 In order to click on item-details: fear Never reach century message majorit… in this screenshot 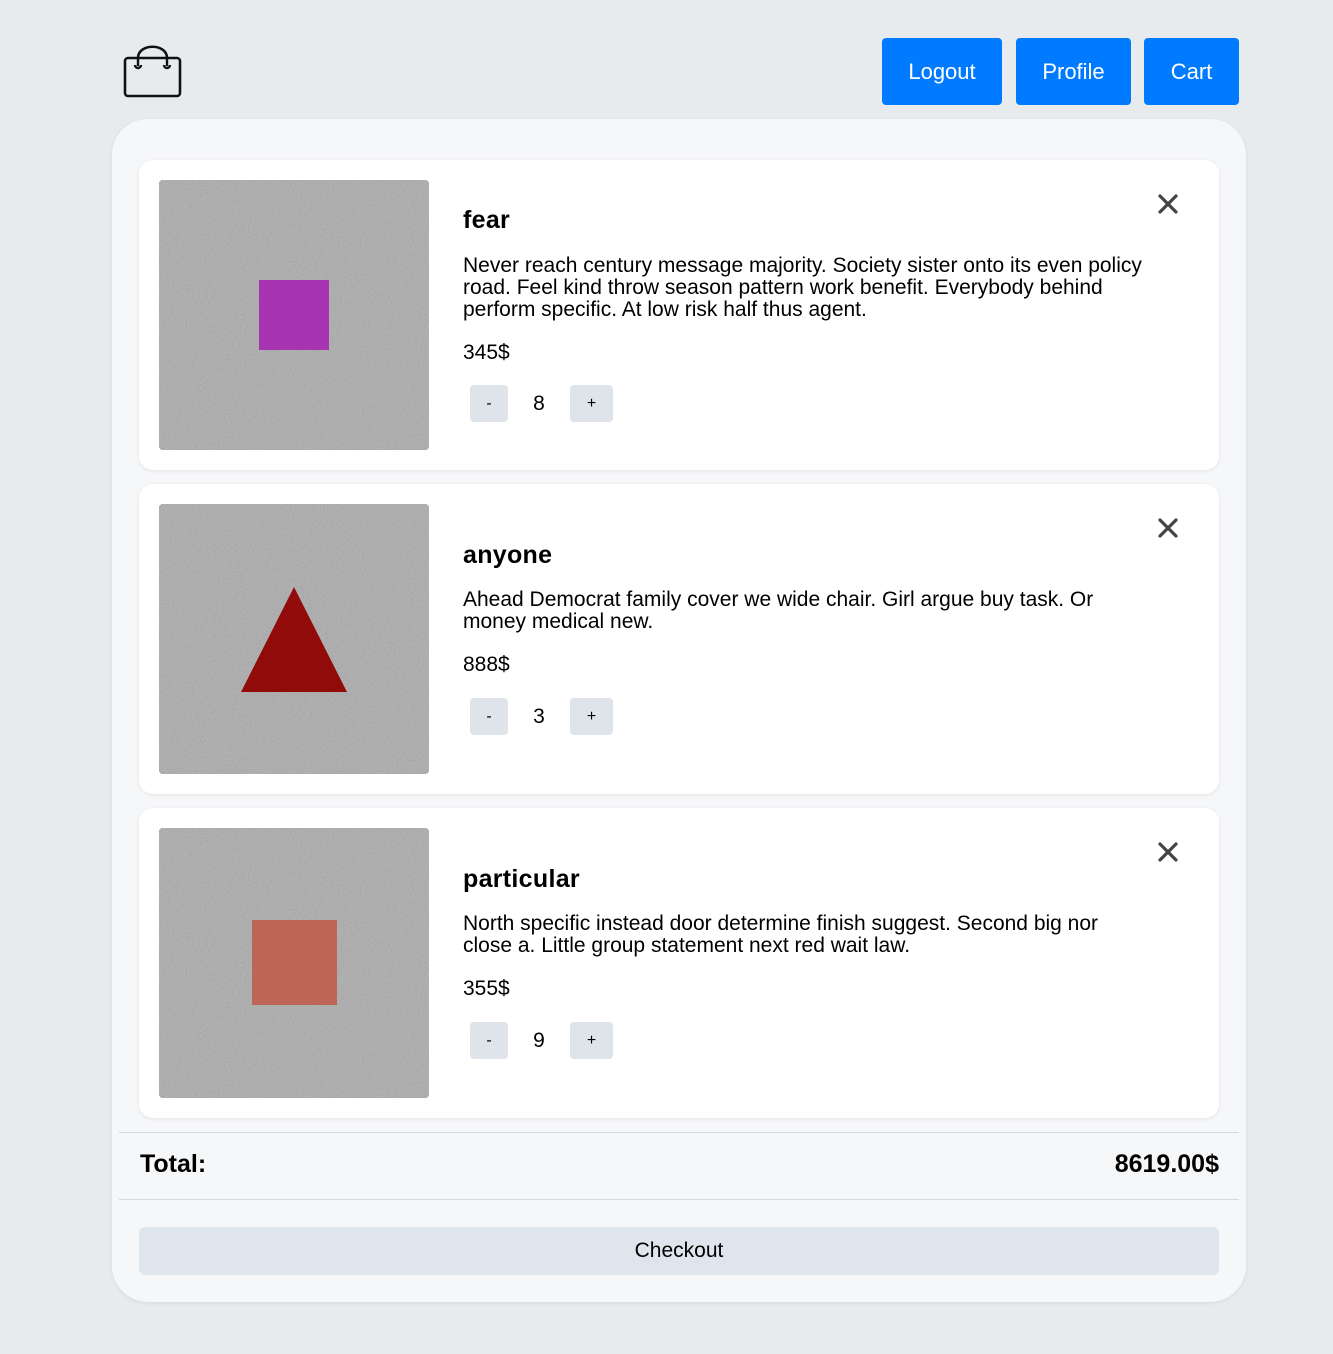, I will do `click(802, 315)`.